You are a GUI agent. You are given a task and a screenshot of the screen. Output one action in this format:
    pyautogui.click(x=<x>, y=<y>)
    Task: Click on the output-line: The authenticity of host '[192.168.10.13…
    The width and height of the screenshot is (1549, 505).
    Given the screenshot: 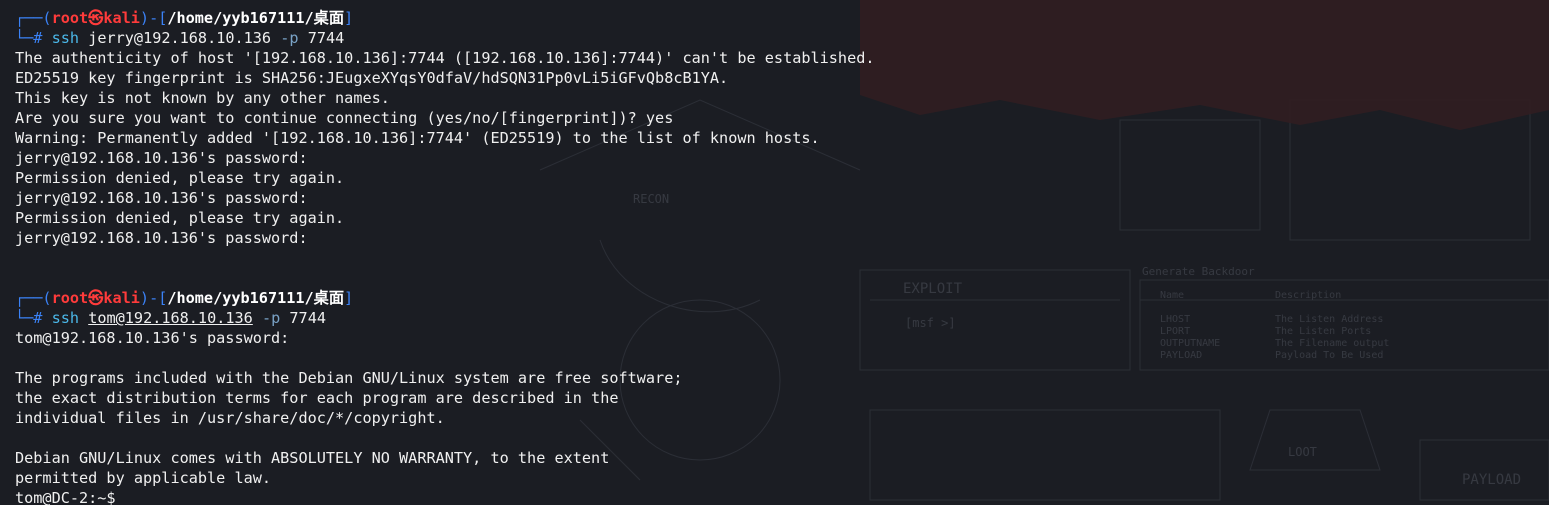 What is the action you would take?
    pyautogui.click(x=445, y=58)
    